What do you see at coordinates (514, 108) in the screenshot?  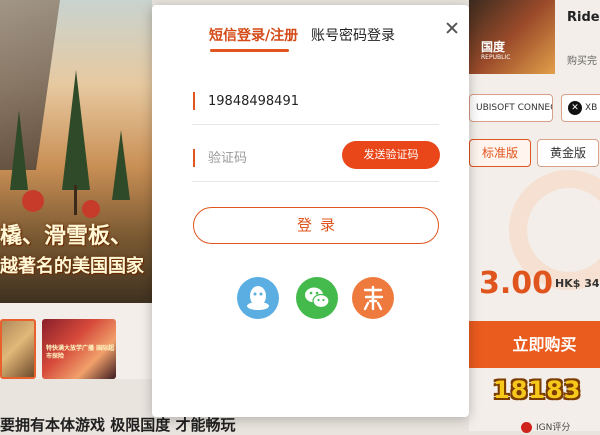 I see `platform-ubisoft-label: UBISOFT CONNECT` at bounding box center [514, 108].